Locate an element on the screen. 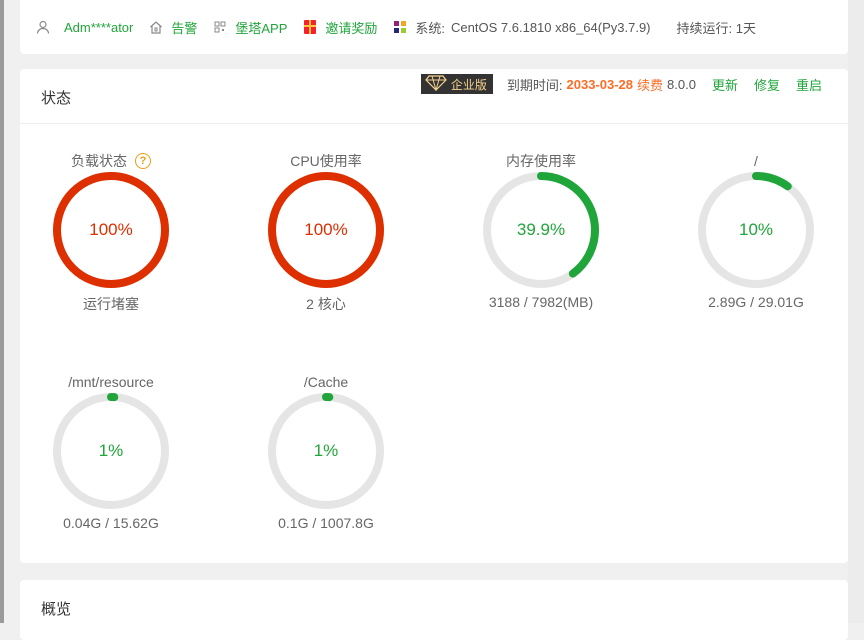 The width and height of the screenshot is (864, 640). gauge-label: / is located at coordinates (756, 161).